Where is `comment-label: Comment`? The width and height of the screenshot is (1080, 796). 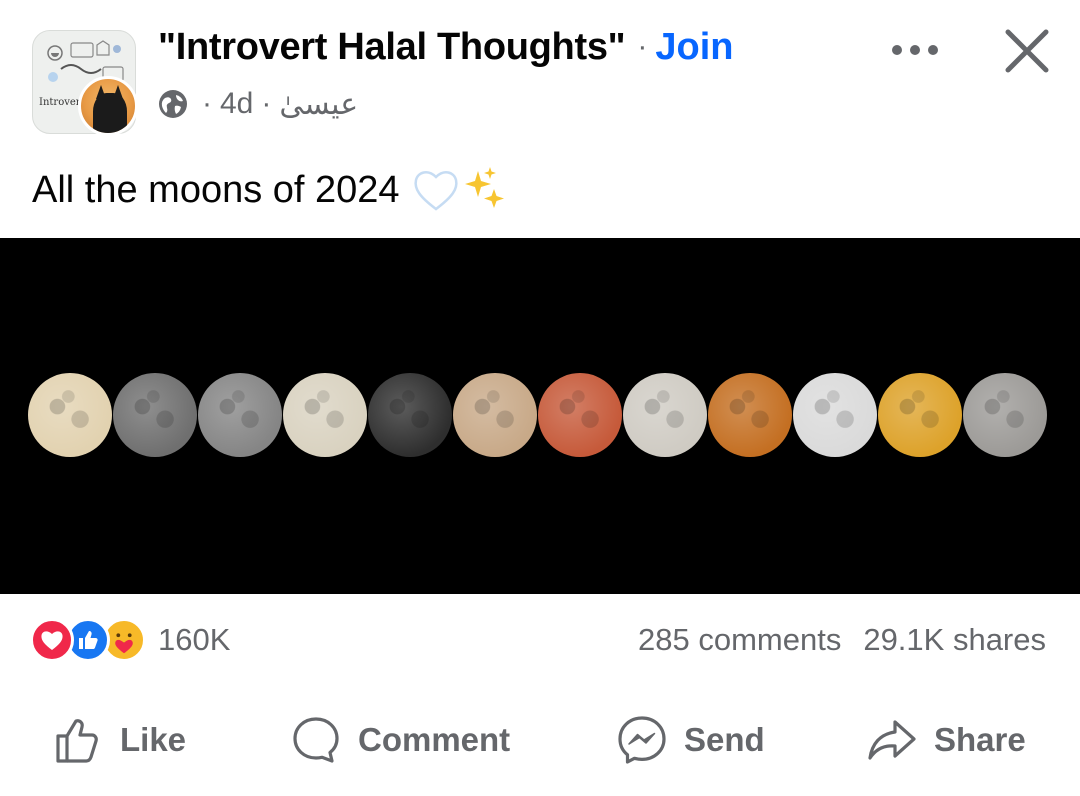 comment-label: Comment is located at coordinates (434, 739).